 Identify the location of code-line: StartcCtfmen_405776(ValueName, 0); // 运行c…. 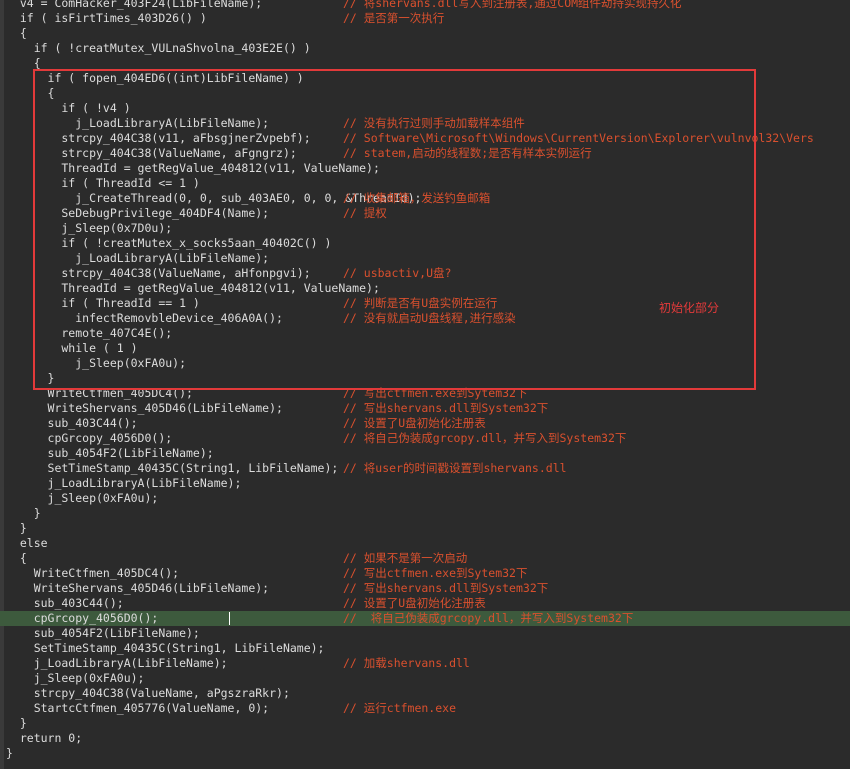
(425, 708).